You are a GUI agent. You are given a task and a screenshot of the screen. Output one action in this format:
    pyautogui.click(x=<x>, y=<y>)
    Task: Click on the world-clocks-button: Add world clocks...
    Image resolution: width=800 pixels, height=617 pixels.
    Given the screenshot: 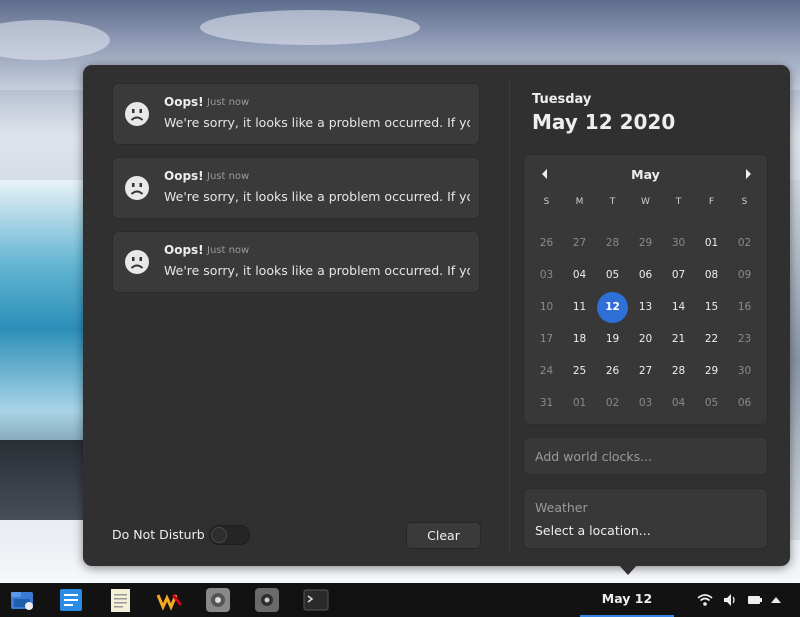 What is the action you would take?
    pyautogui.click(x=645, y=456)
    